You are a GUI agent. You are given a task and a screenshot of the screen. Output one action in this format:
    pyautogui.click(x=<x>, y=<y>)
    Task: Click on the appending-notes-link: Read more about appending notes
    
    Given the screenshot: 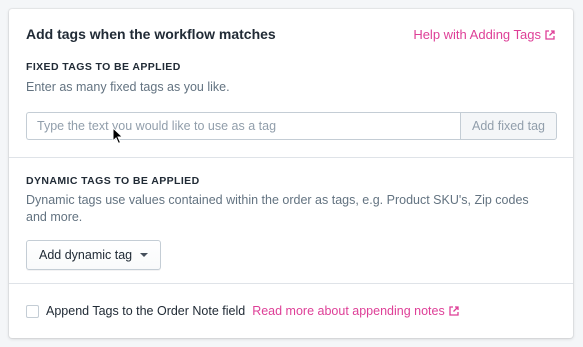 What is the action you would take?
    pyautogui.click(x=355, y=311)
    